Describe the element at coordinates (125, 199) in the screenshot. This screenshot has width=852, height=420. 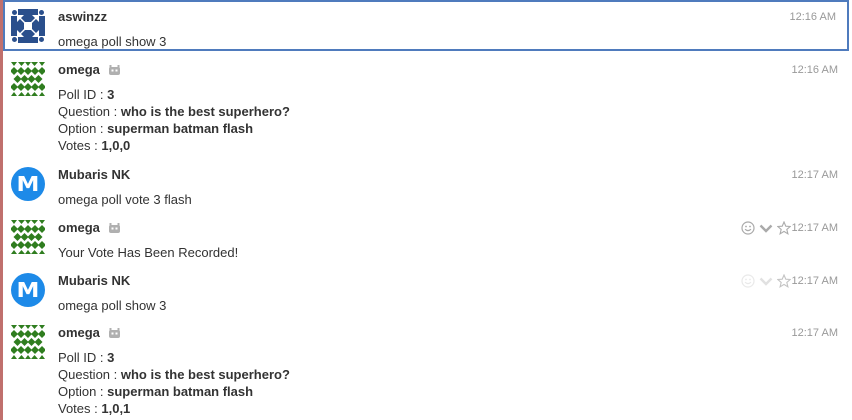
I see `message-content: omega poll vote 3 flash` at that location.